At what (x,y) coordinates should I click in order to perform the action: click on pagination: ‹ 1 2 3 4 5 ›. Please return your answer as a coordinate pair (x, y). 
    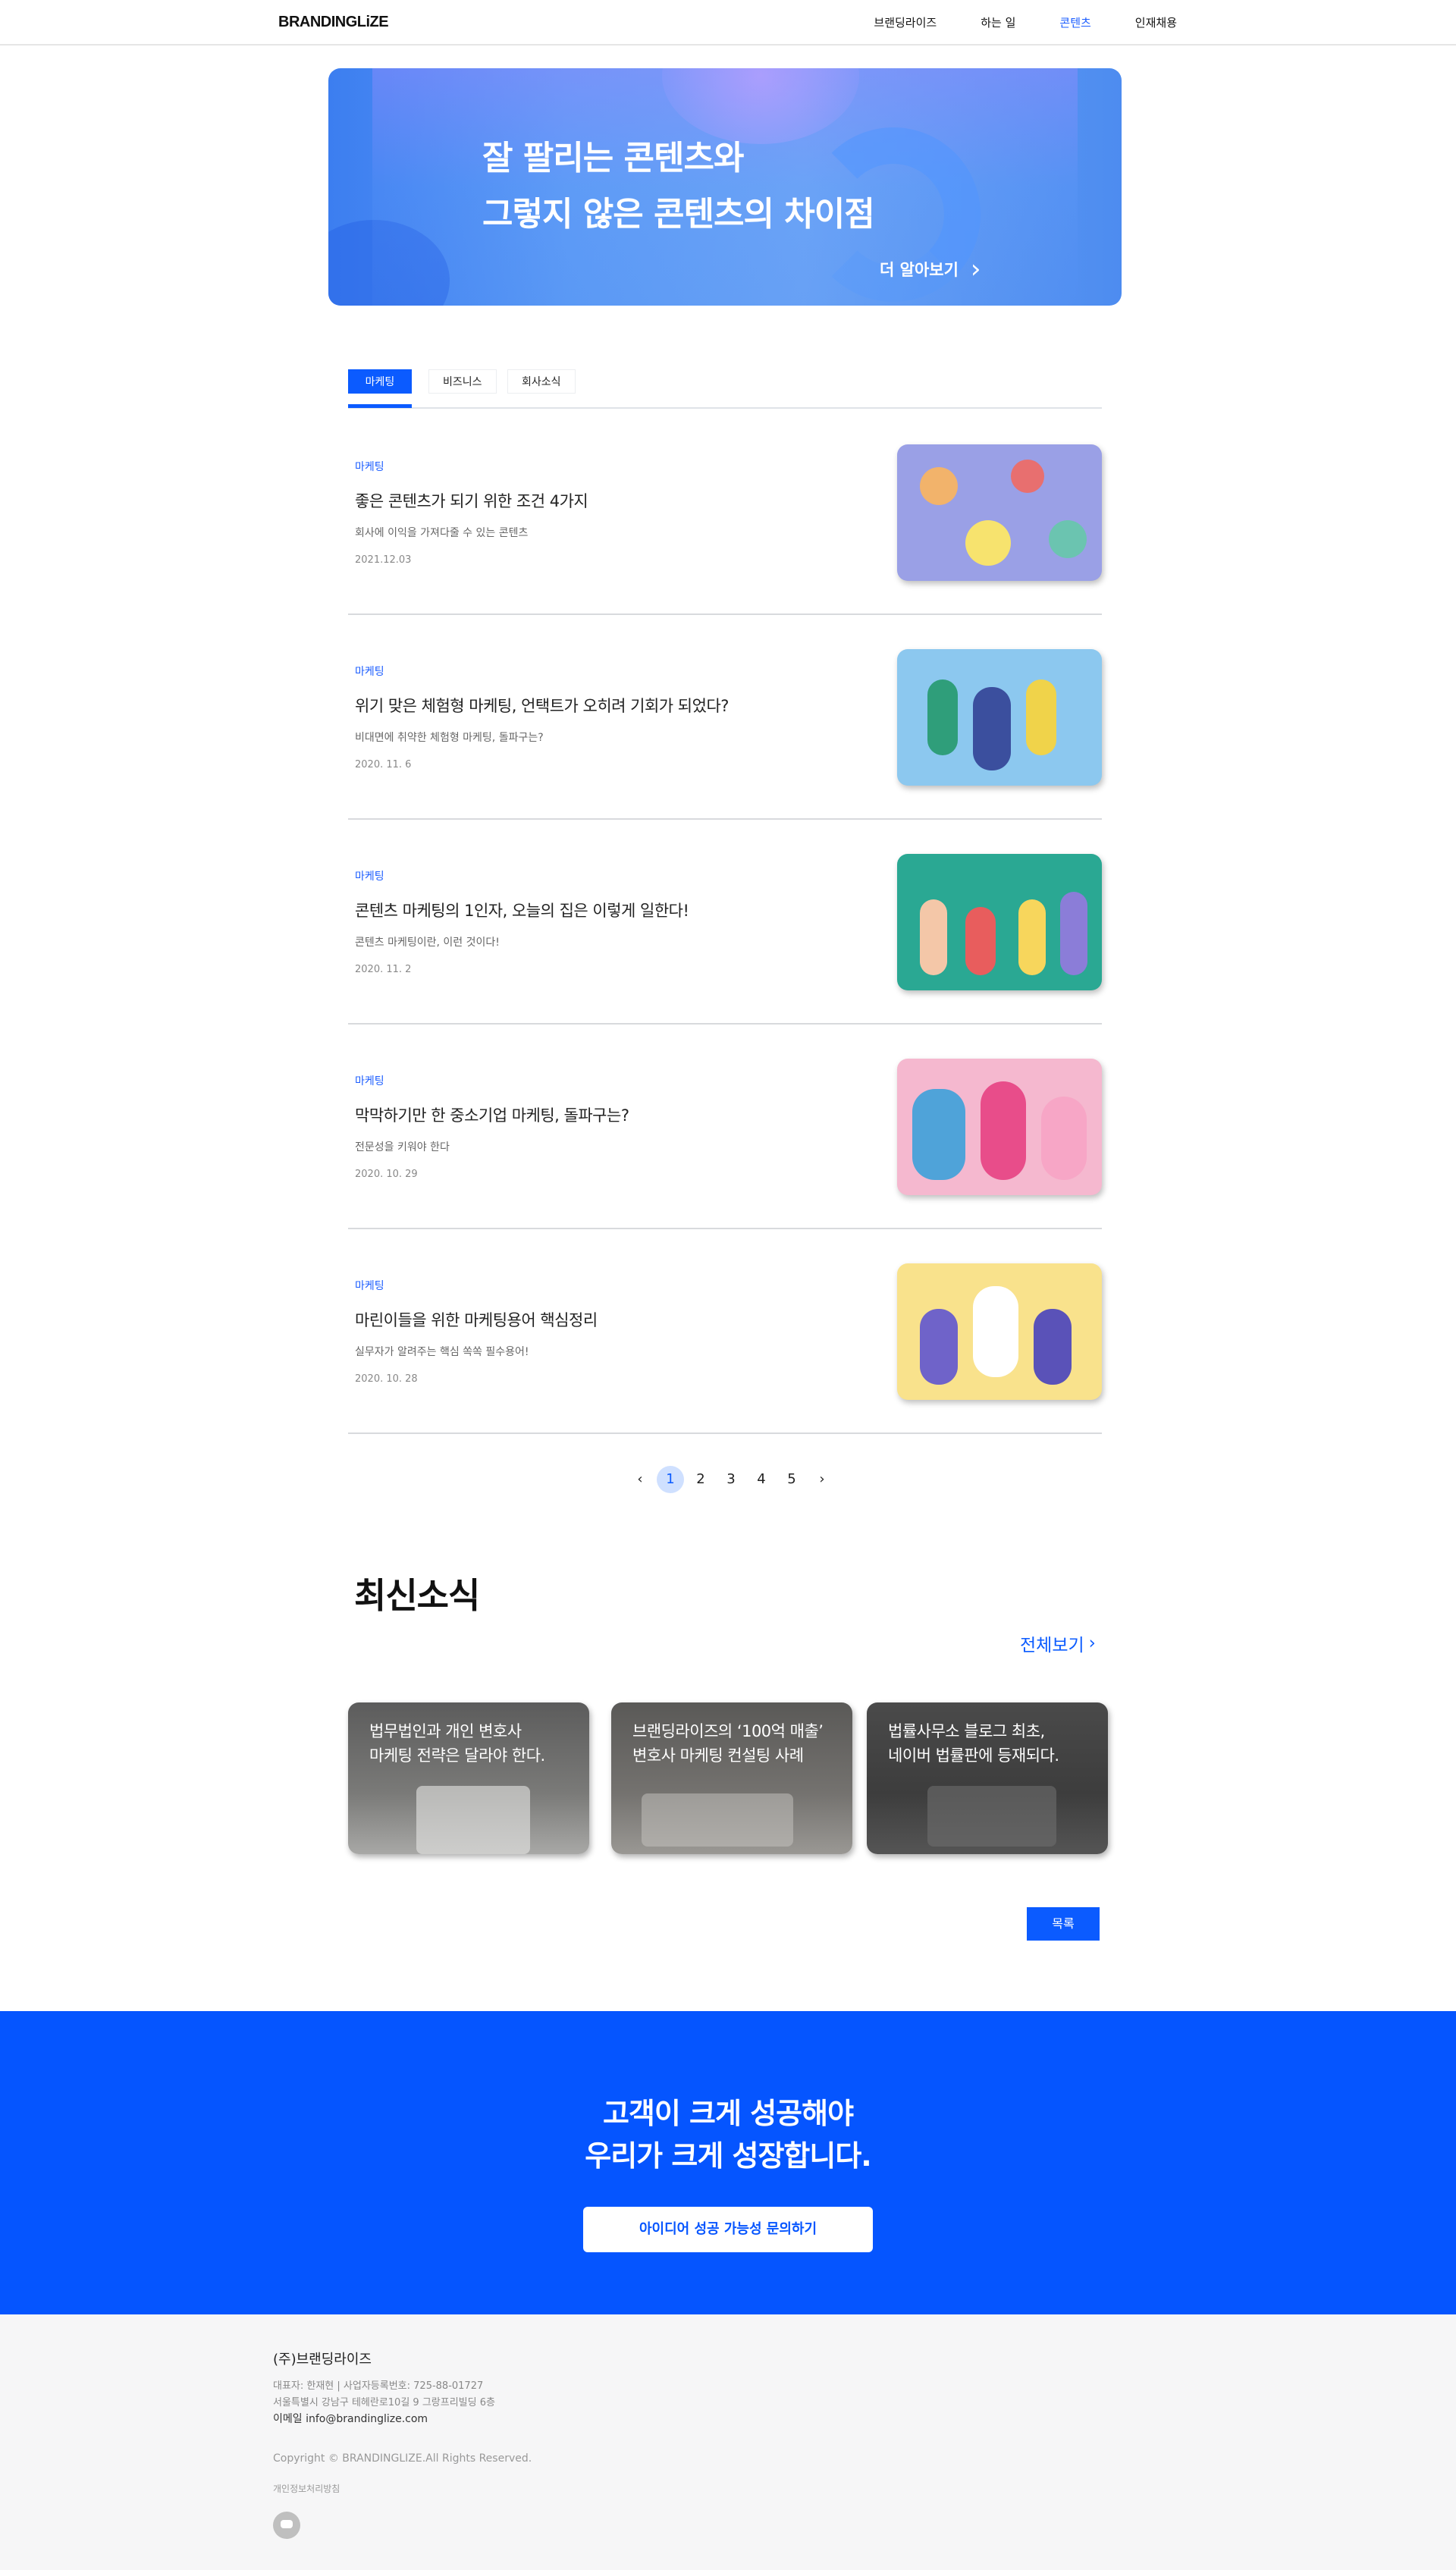
    Looking at the image, I should click on (732, 1479).